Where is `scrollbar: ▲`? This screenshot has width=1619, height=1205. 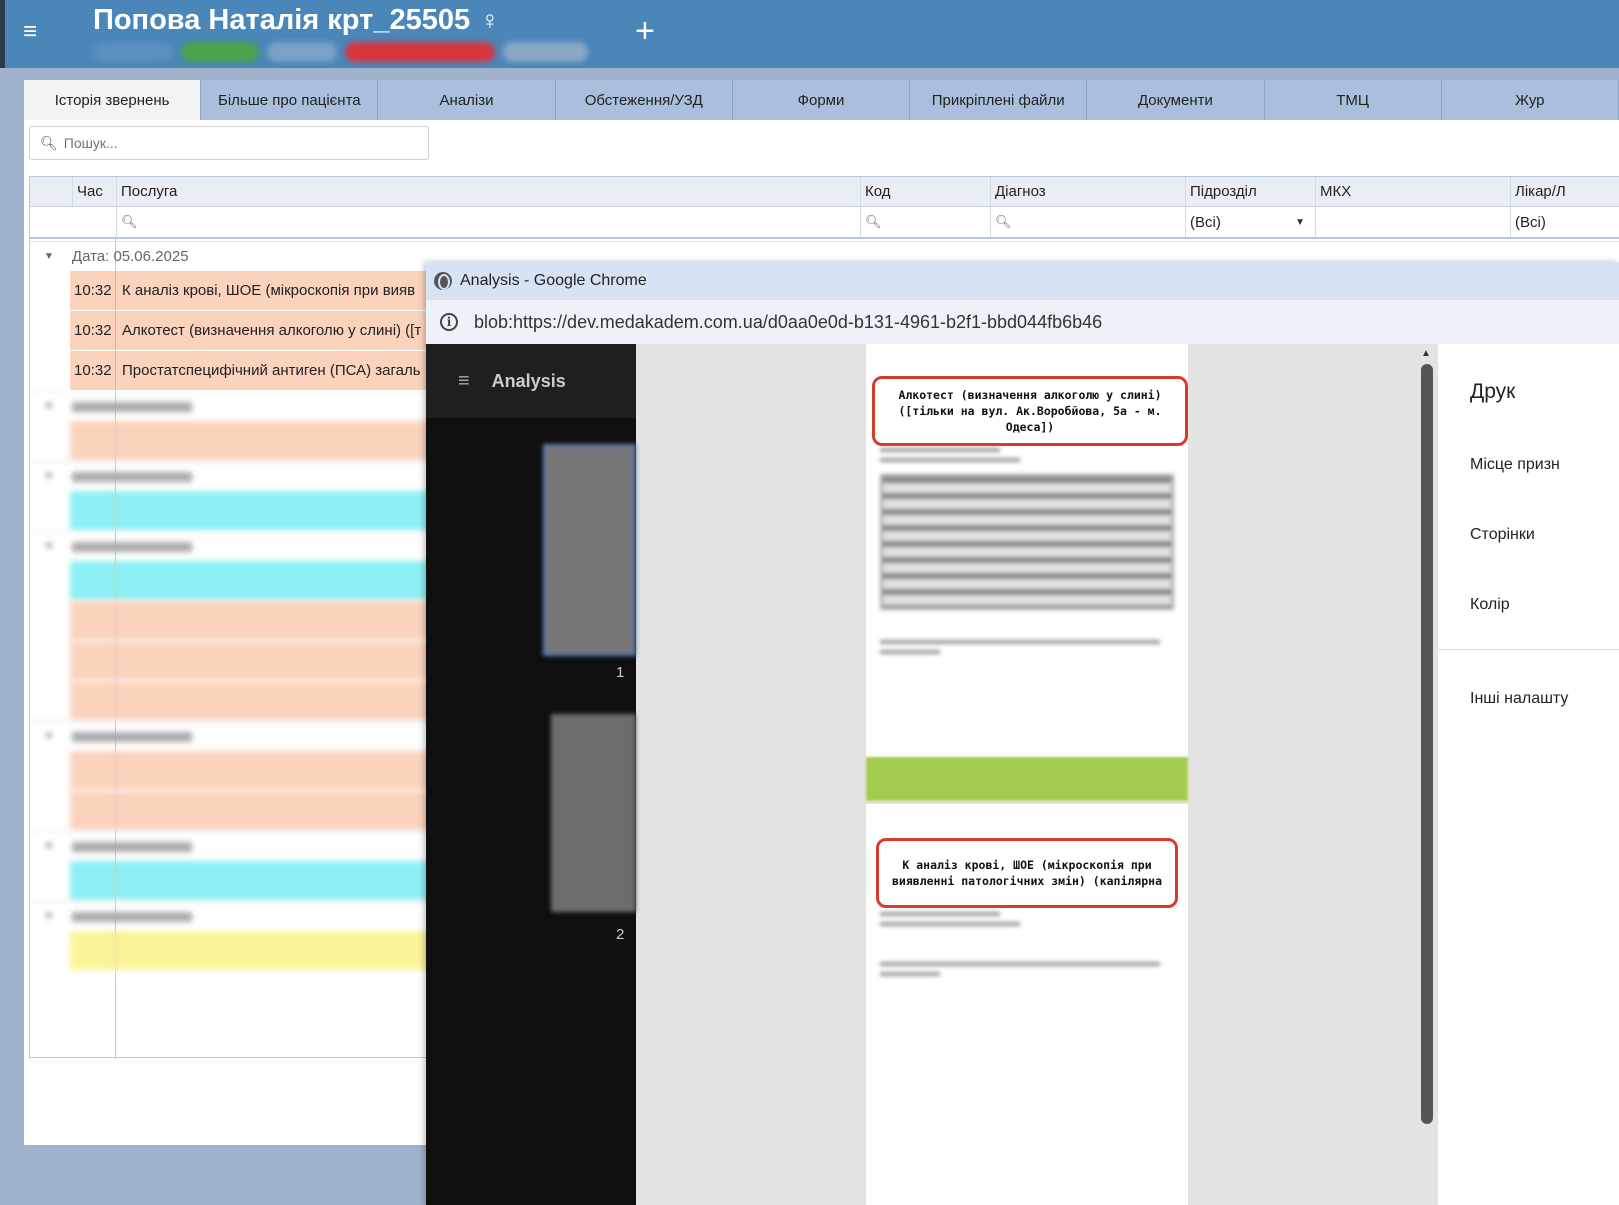
scrollbar: ▲ is located at coordinates (1427, 774).